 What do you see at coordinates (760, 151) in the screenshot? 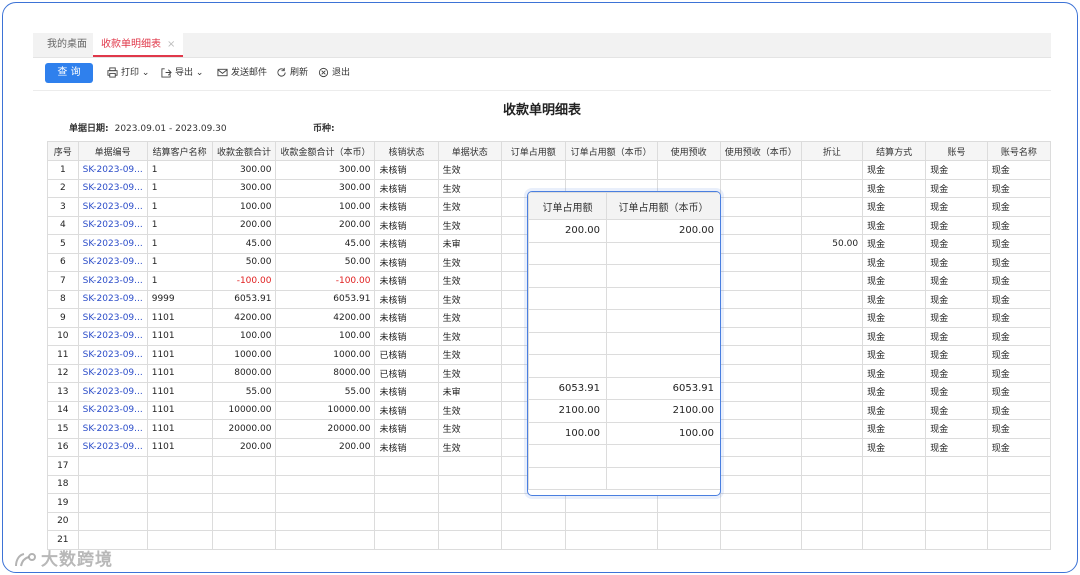
I see `column-header: 使用预收（本币）` at bounding box center [760, 151].